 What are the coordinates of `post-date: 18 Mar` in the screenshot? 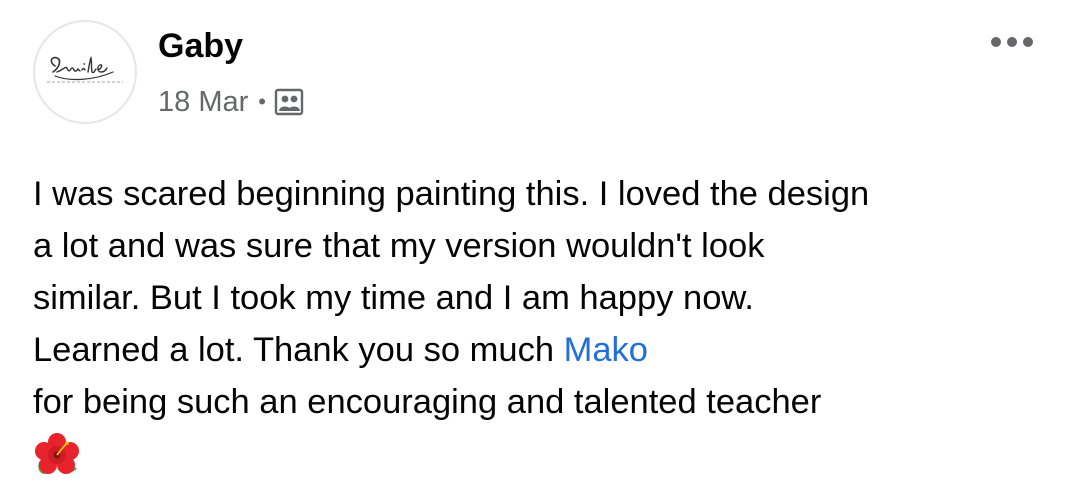 It's located at (203, 102).